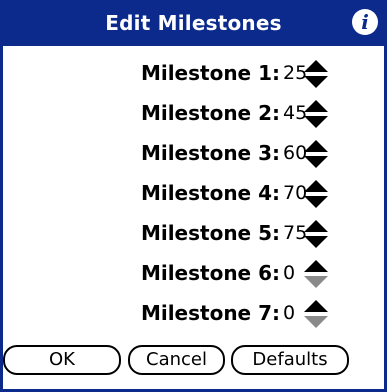 This screenshot has height=392, width=387. I want to click on title-bar: Edit Milestones i, so click(193, 23).